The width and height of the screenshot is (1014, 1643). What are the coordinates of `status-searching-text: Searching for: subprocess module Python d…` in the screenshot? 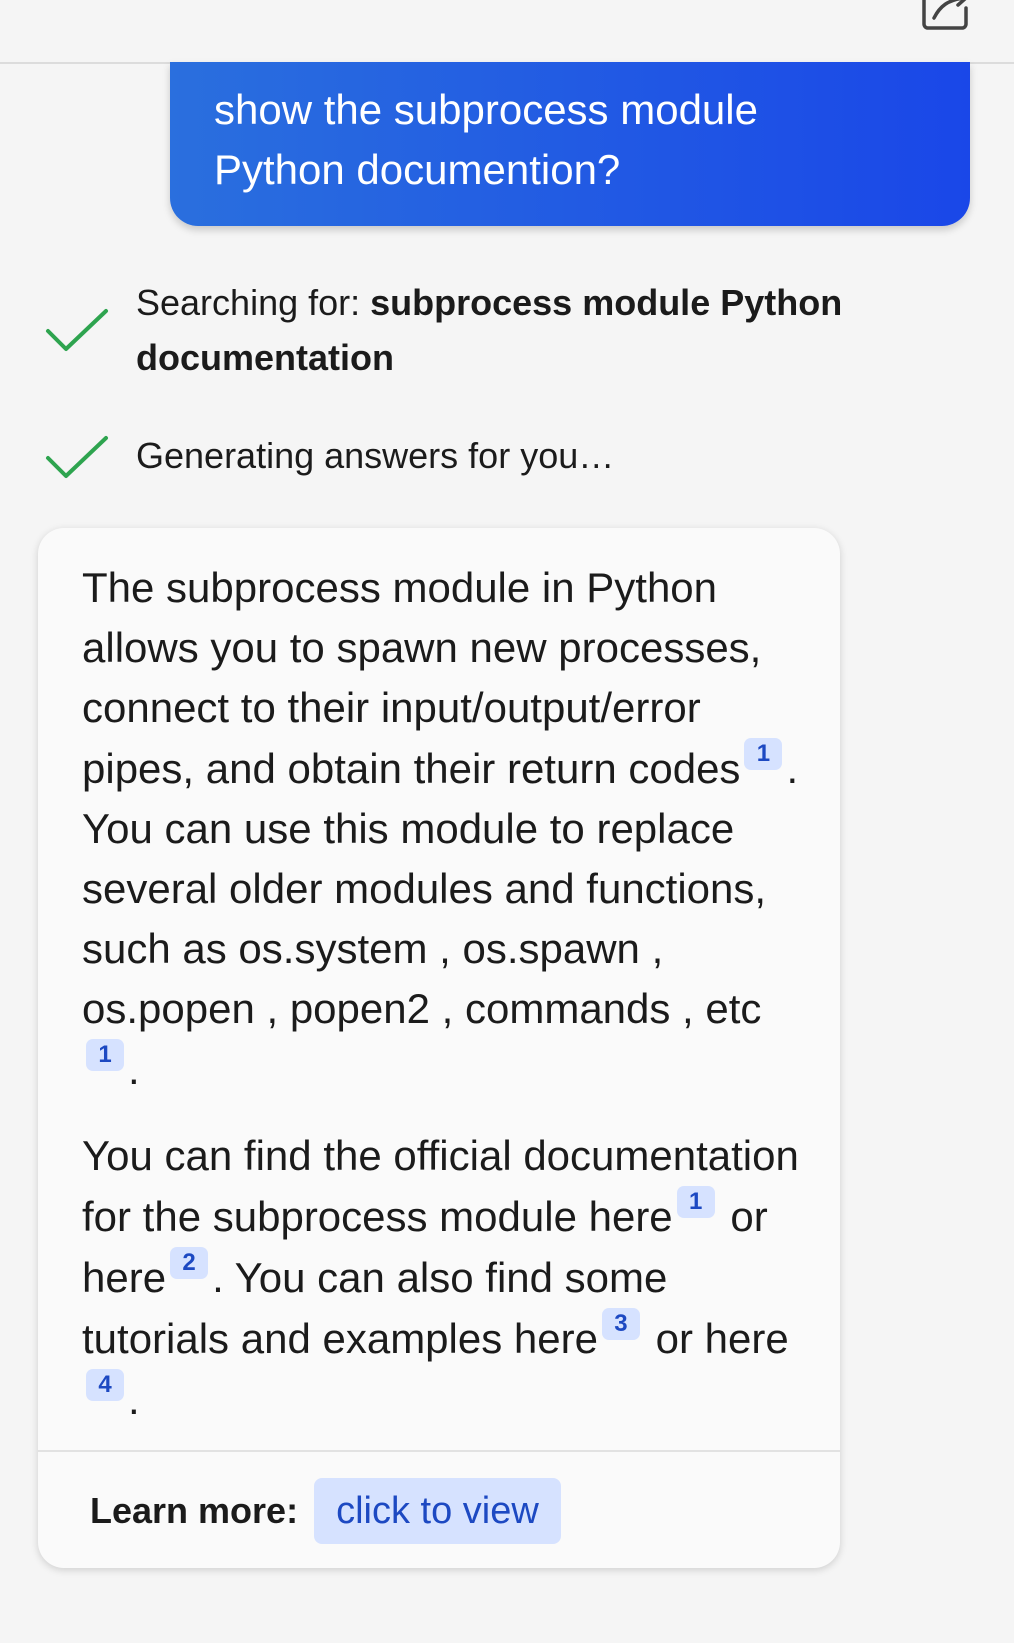 It's located at (489, 330).